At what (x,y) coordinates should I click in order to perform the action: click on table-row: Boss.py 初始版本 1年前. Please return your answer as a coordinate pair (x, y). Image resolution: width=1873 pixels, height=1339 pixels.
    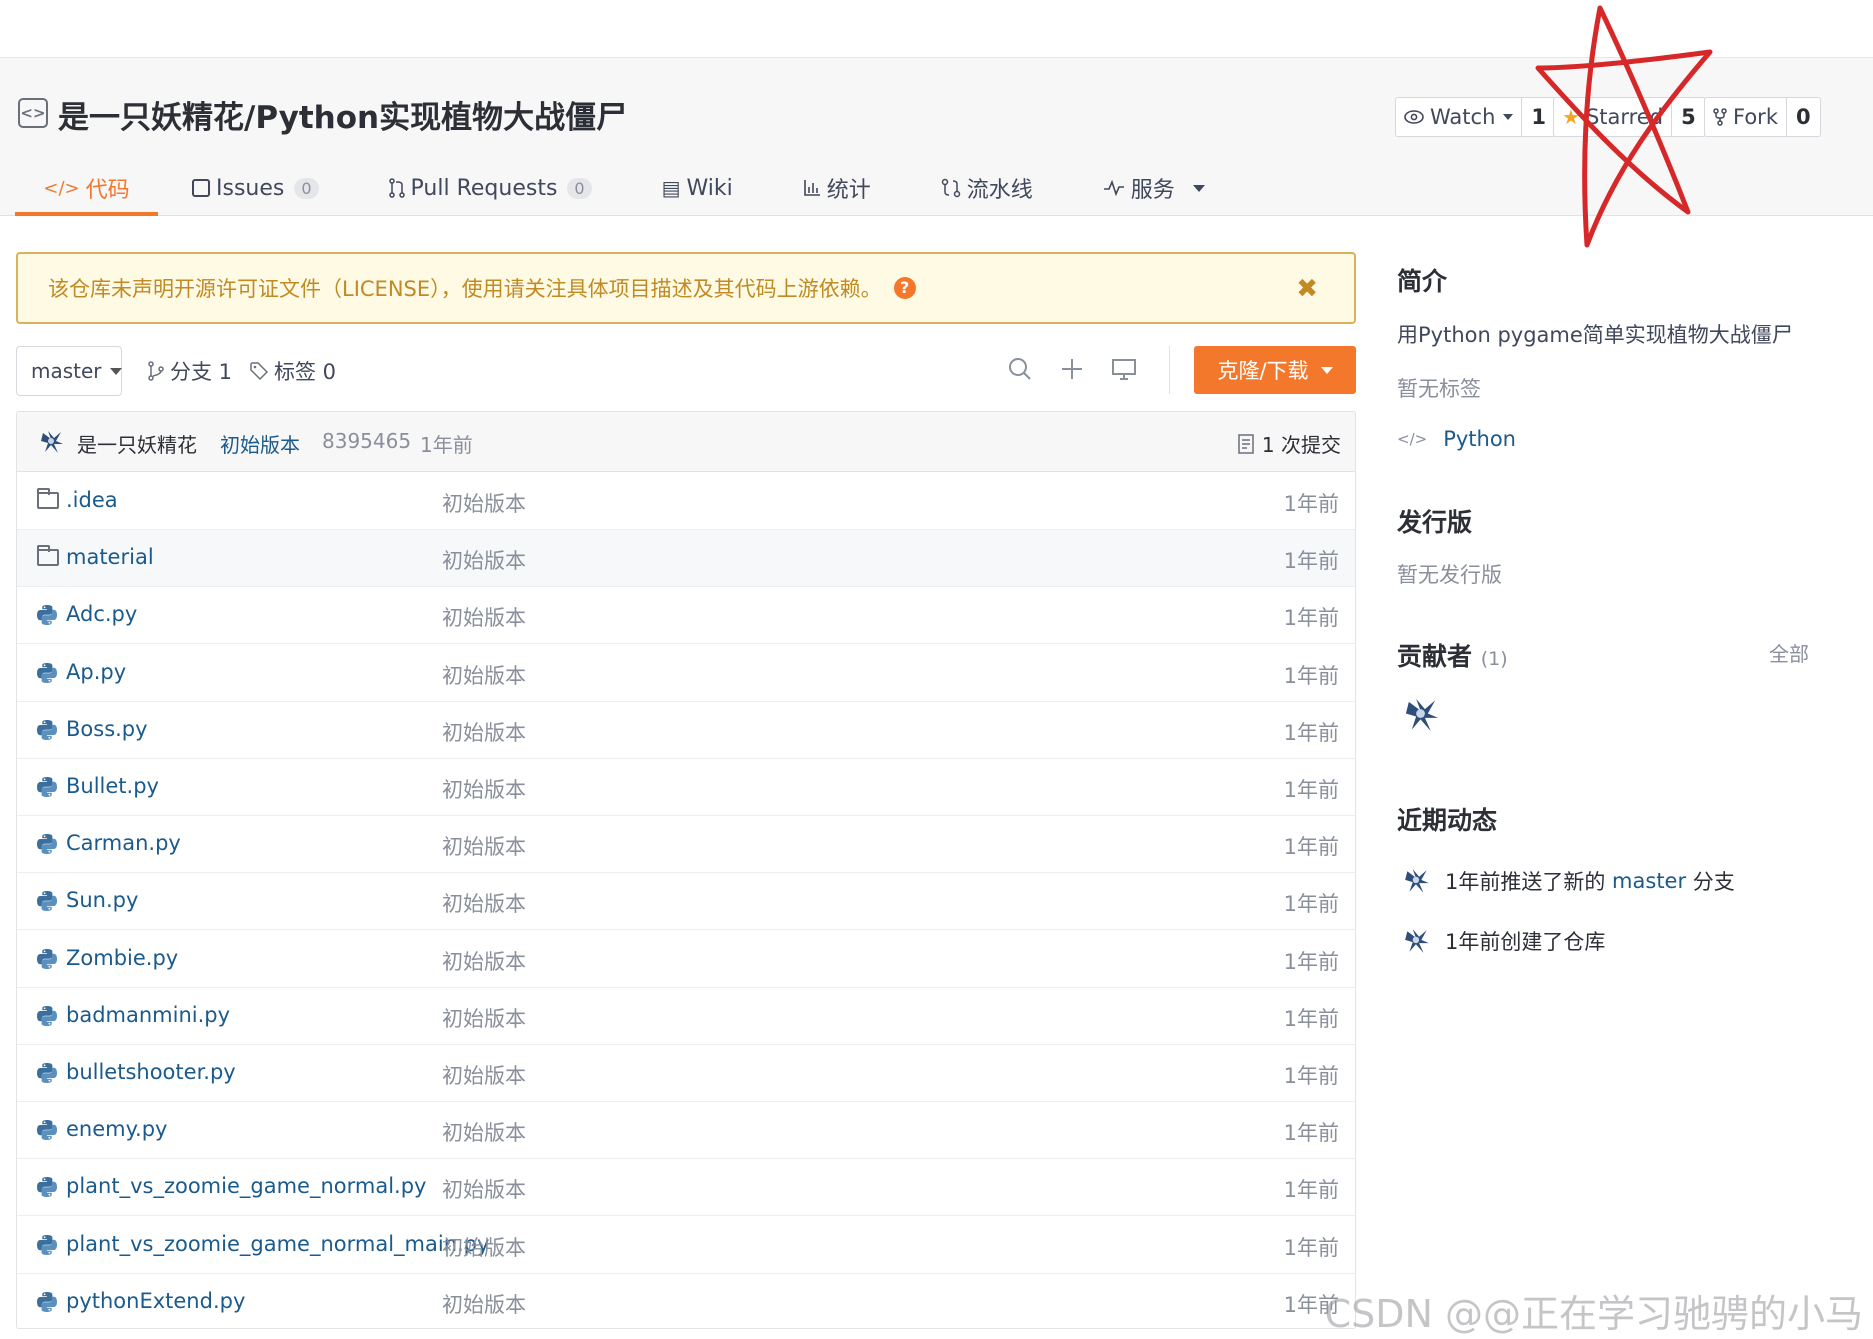
    Looking at the image, I should click on (686, 730).